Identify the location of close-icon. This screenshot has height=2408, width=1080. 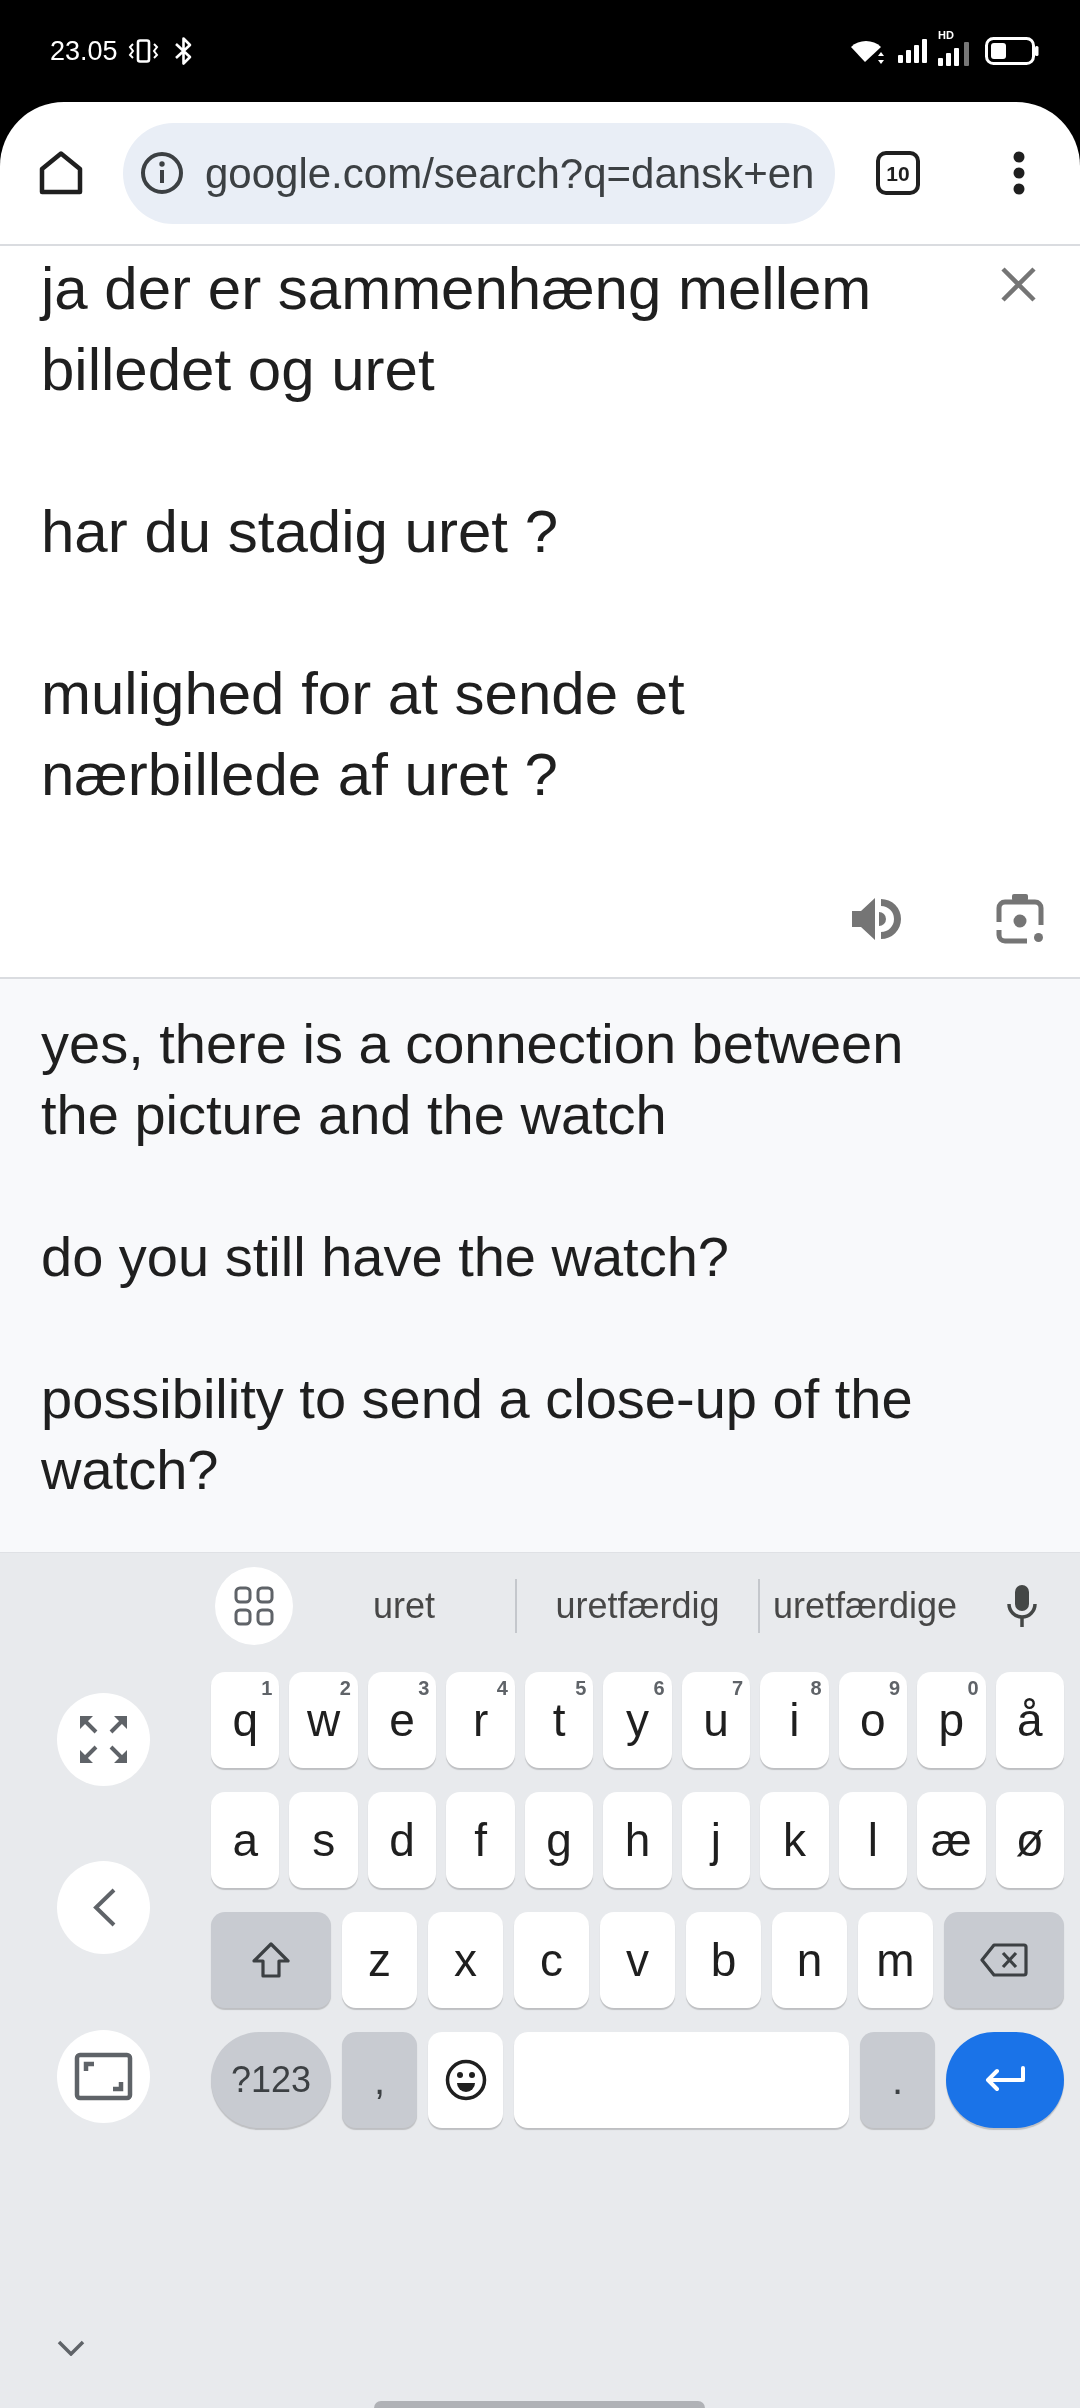
(1018, 284).